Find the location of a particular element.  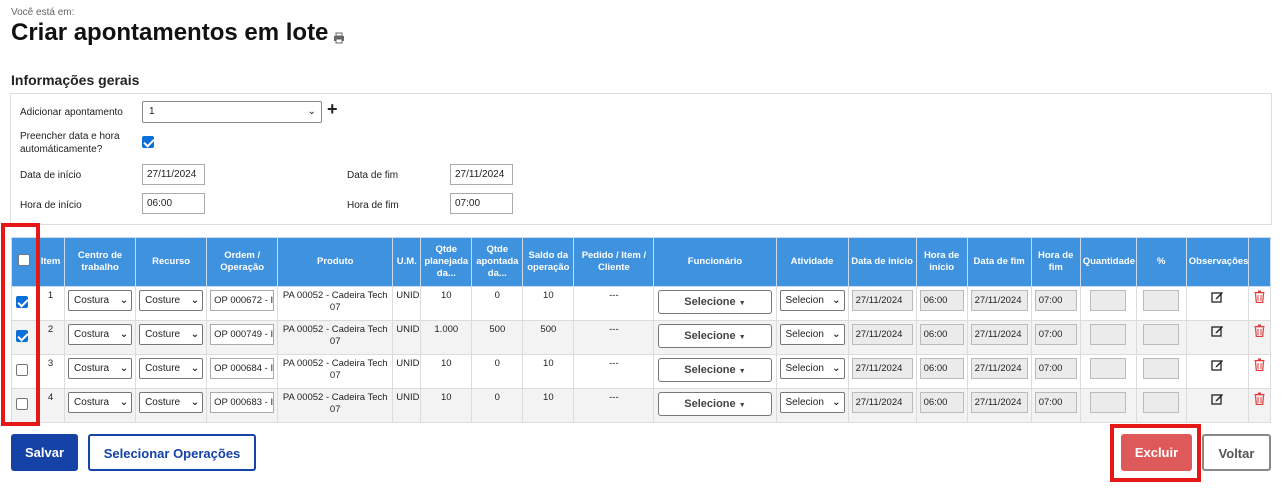

ordem-input: OP 000749 - I is located at coordinates (242, 334).